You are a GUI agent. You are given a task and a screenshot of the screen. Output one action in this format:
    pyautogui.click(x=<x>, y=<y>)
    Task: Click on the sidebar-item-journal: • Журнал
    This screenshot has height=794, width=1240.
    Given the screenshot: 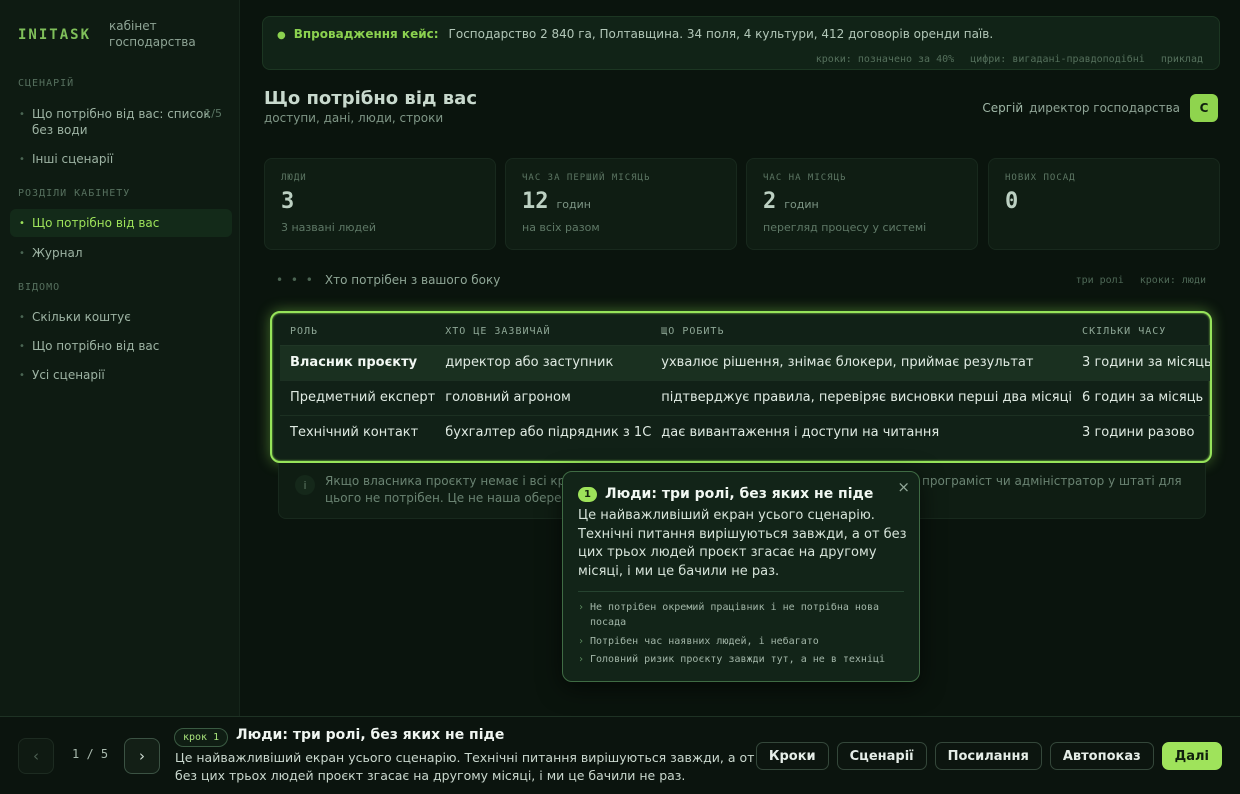 What is the action you would take?
    pyautogui.click(x=121, y=253)
    